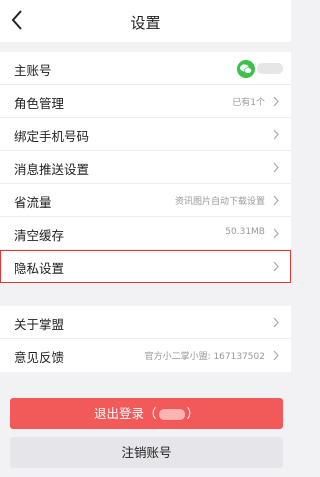 The height and width of the screenshot is (477, 320). What do you see at coordinates (246, 69) in the screenshot?
I see `wechat-icon` at bounding box center [246, 69].